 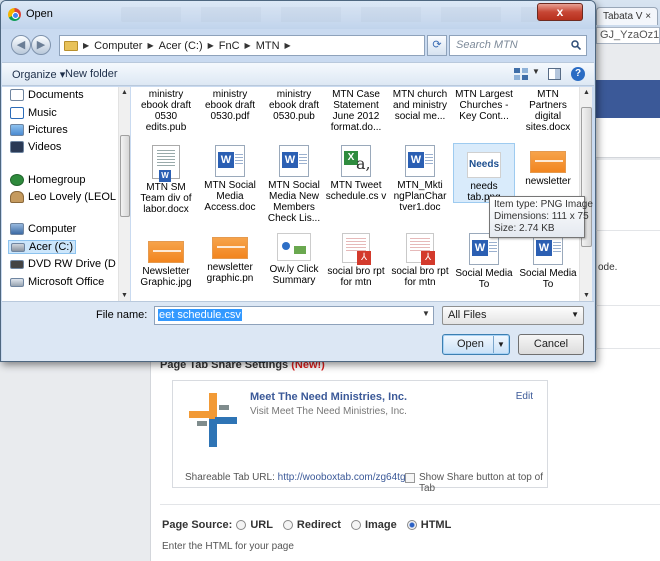 I want to click on file-name-input: eet schedule.csv, so click(x=294, y=315).